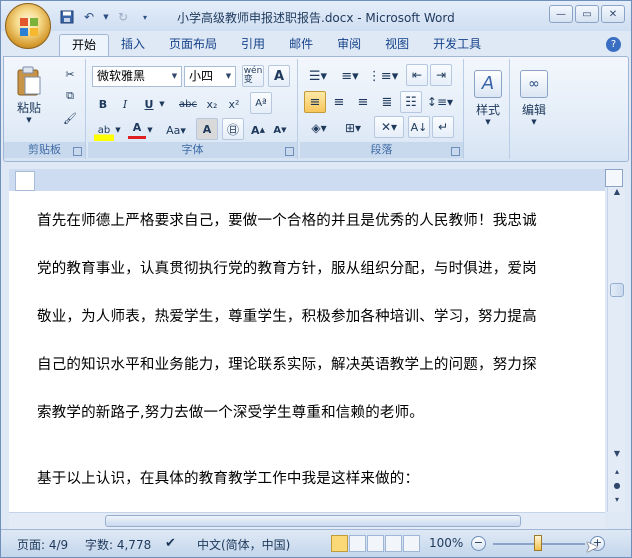 This screenshot has height=558, width=632. What do you see at coordinates (210, 76) in the screenshot?
I see `font-size-combo: 小四 ▼` at bounding box center [210, 76].